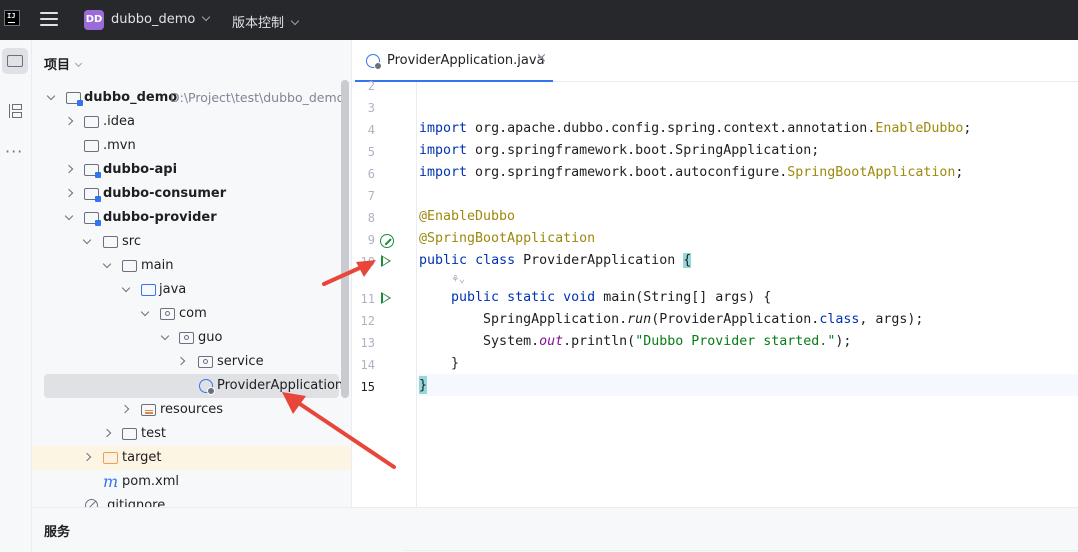  Describe the element at coordinates (191, 170) in the screenshot. I see `tree-item-dubbo-api: dubbo-api` at that location.